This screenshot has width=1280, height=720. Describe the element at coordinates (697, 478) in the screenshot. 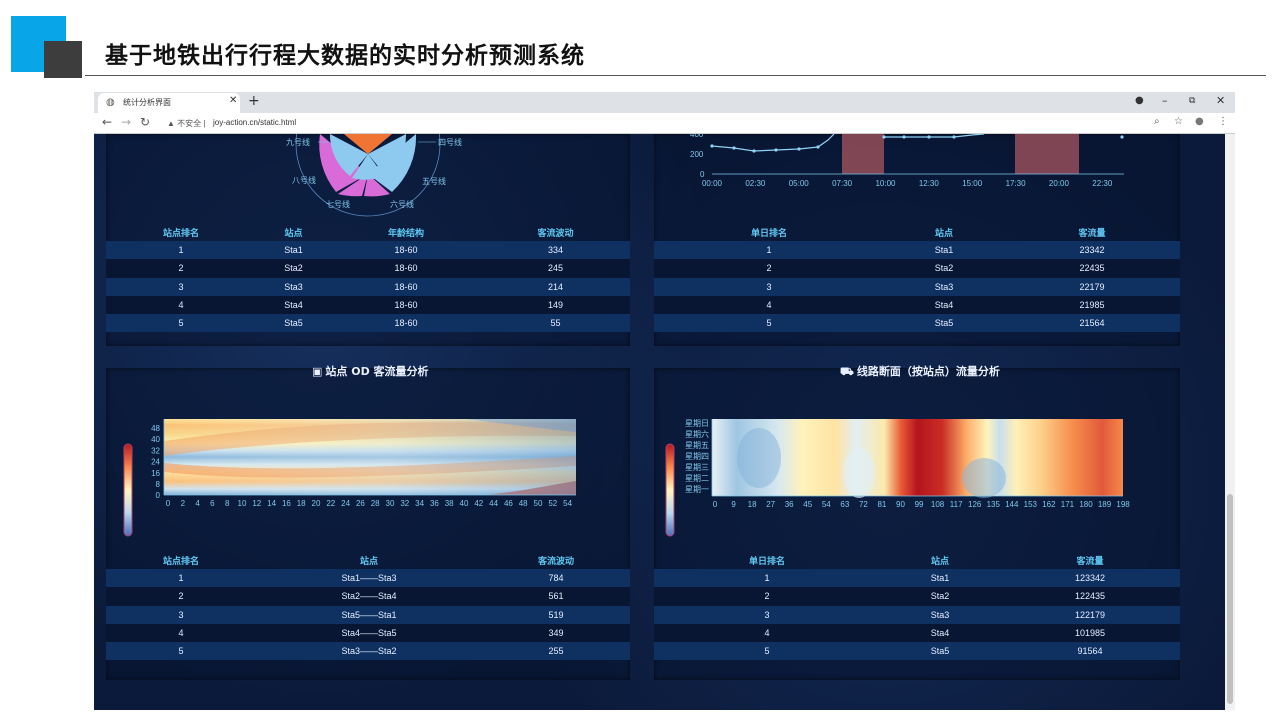

I see `tick-label: 星期二` at that location.